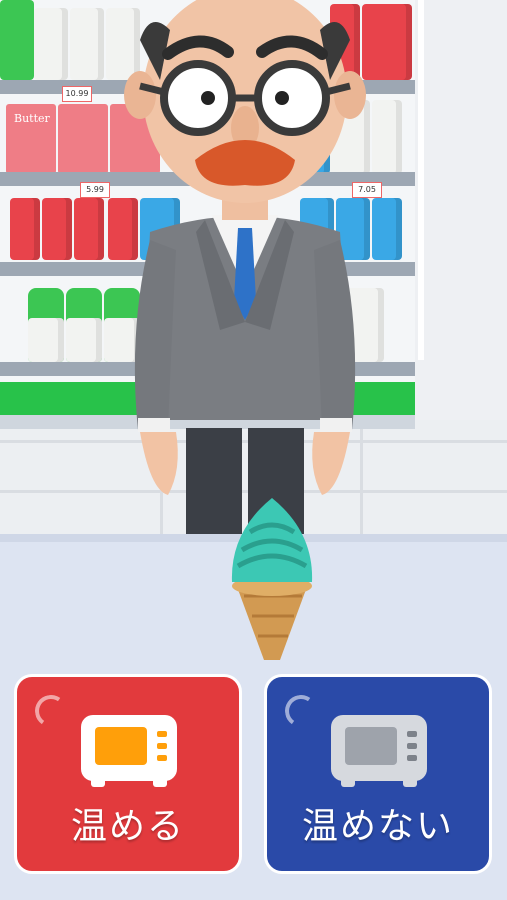 The image size is (507, 900). I want to click on ice-cream-item, so click(272, 579).